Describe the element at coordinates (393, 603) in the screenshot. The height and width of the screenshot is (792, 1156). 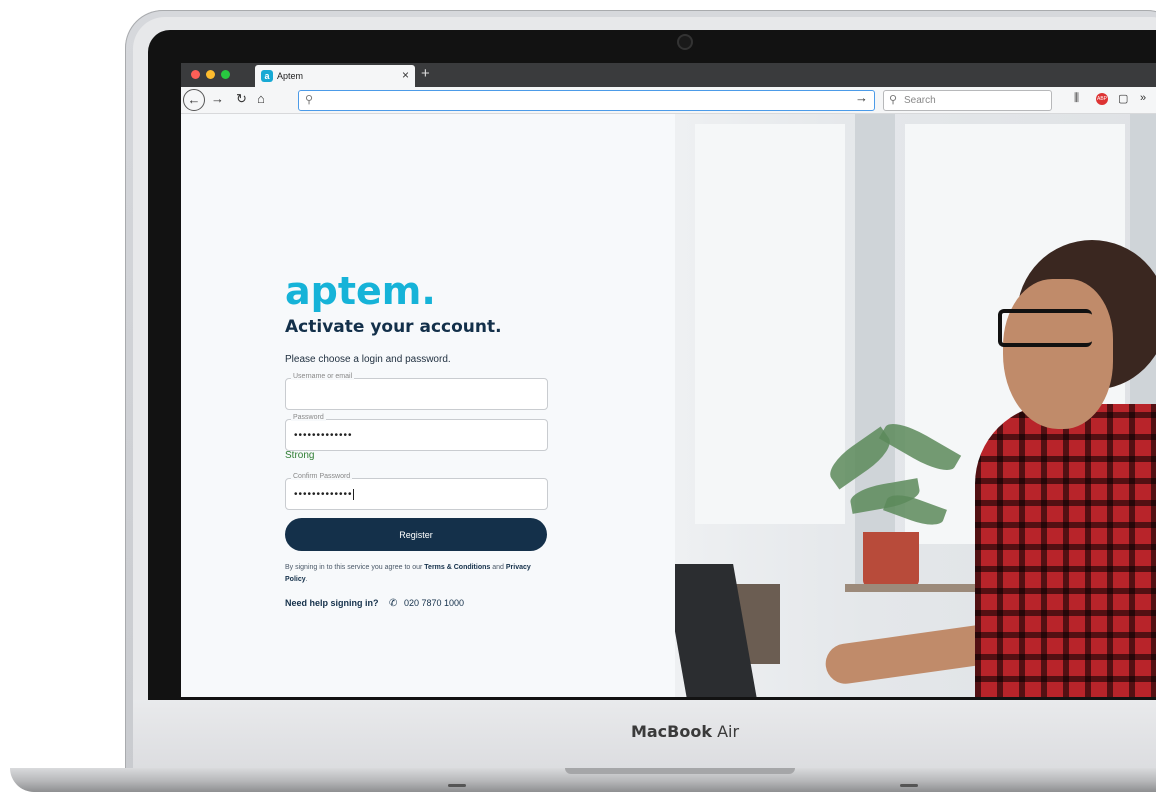
I see `phone-icon: ✆` at that location.